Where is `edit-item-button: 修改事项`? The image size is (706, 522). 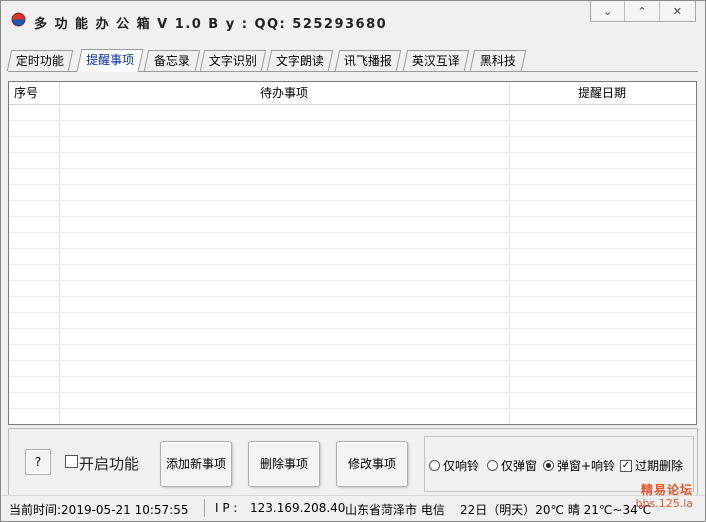
edit-item-button: 修改事项 is located at coordinates (372, 464).